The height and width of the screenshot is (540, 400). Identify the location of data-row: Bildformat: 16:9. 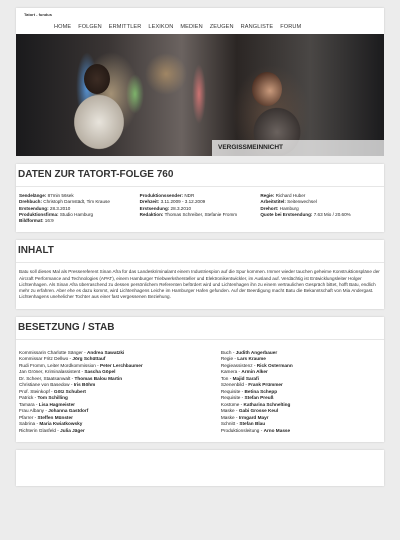
(79, 221).